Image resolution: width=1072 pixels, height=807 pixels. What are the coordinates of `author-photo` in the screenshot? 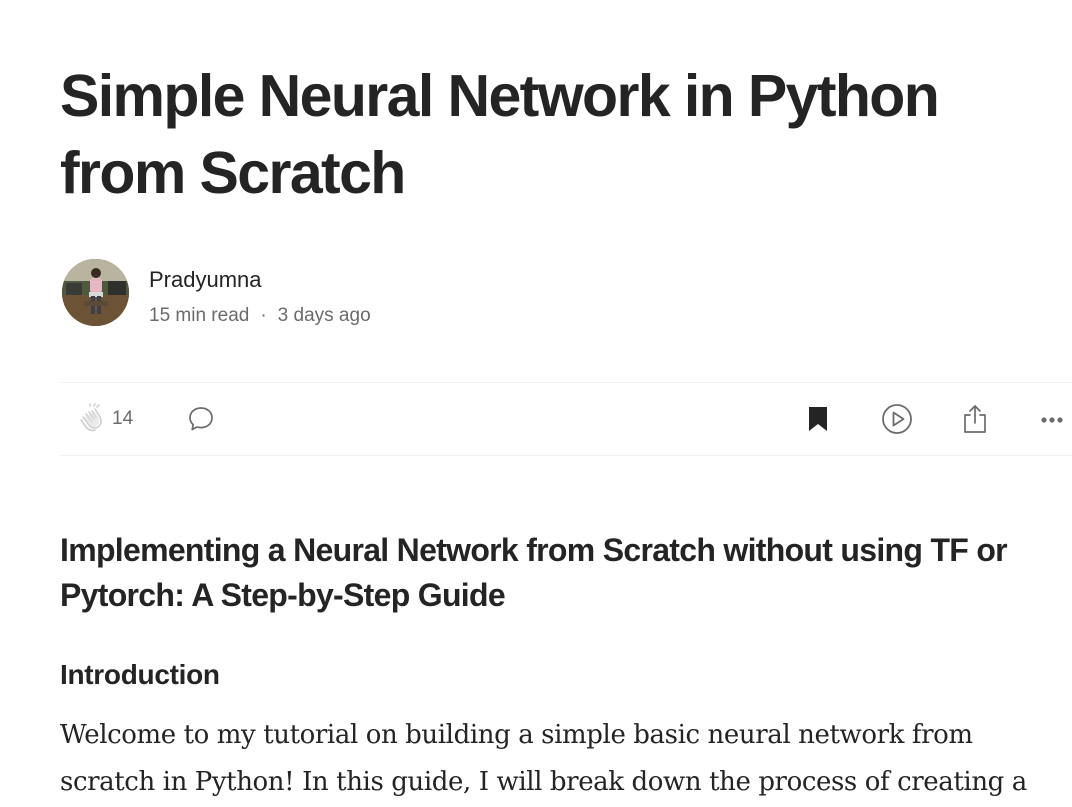 It's located at (95, 292).